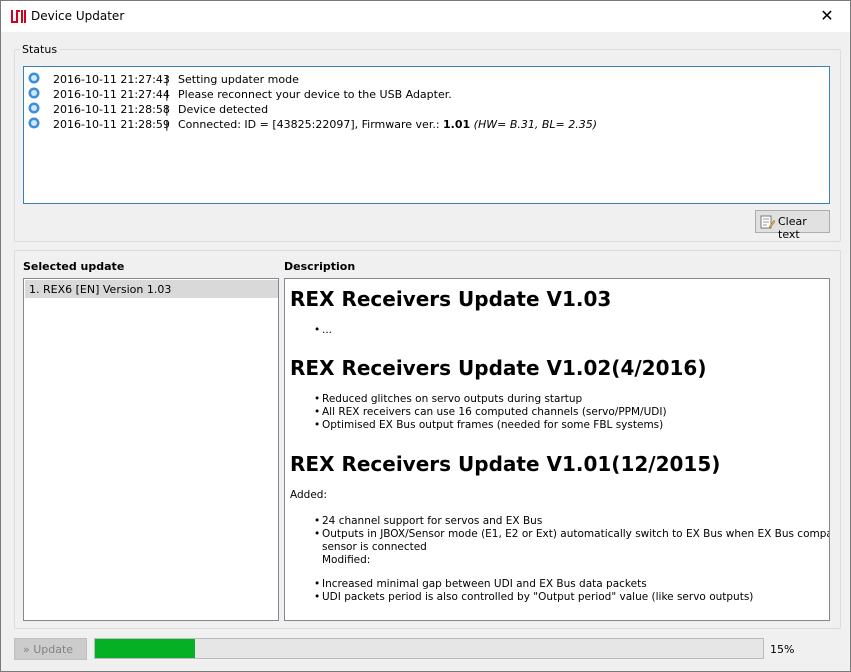  I want to click on clear-text-button: Clear text, so click(792, 225).